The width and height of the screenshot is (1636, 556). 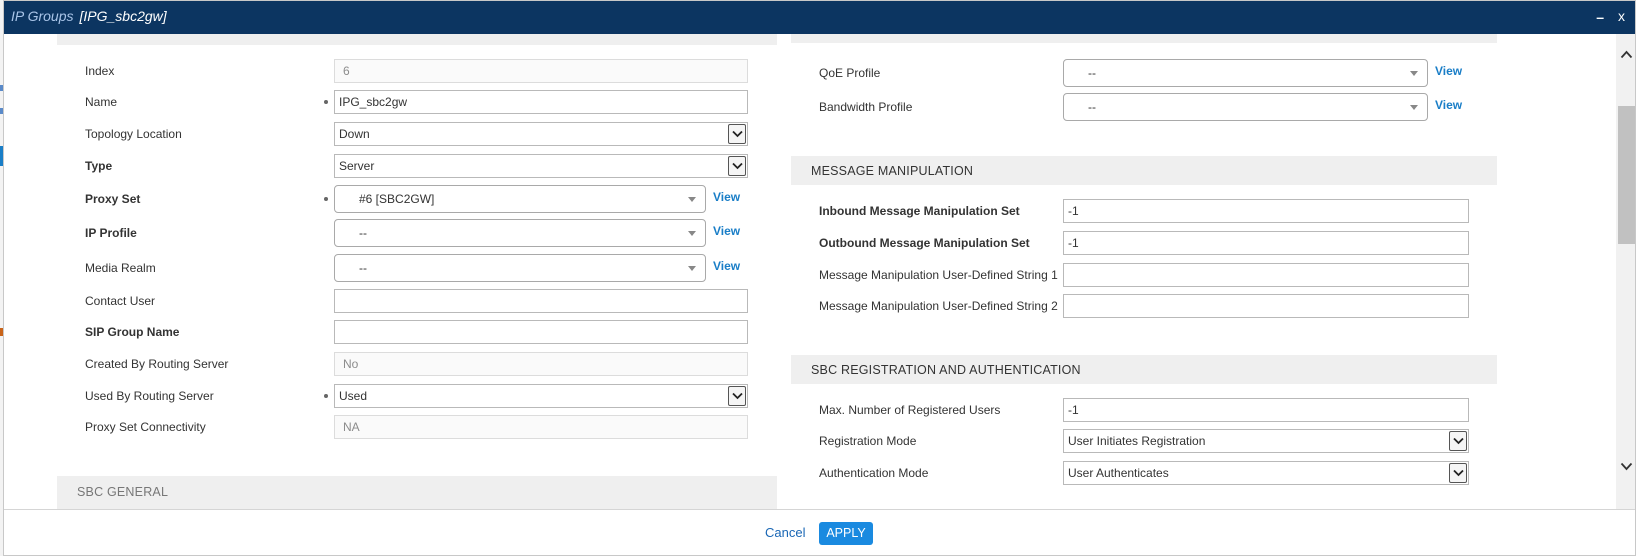 What do you see at coordinates (417, 492) in the screenshot?
I see `section-header-sbc-general: SBC GENERAL` at bounding box center [417, 492].